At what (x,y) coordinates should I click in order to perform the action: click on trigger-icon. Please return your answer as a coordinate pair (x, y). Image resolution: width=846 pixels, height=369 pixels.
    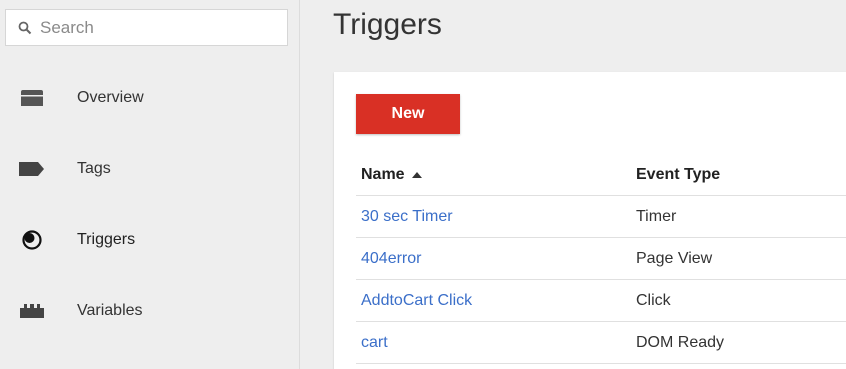
    Looking at the image, I should click on (32, 240).